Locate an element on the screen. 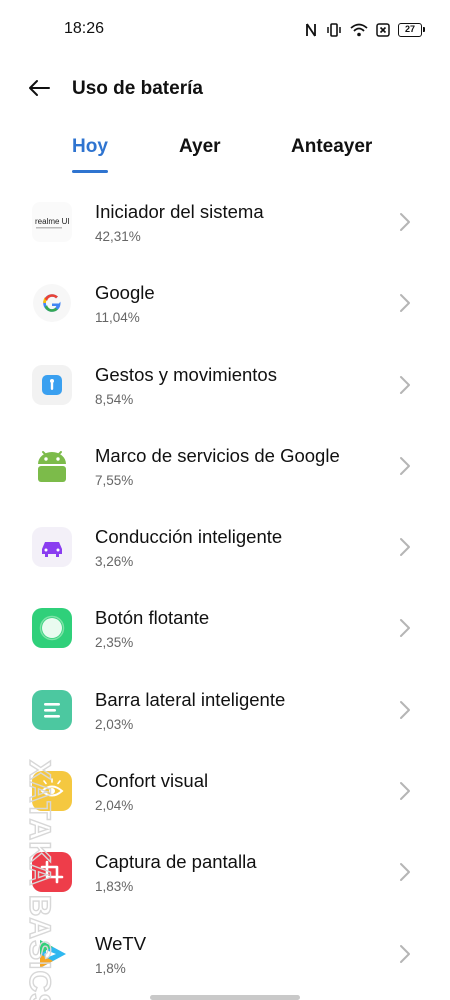  back-button is located at coordinates (39, 90).